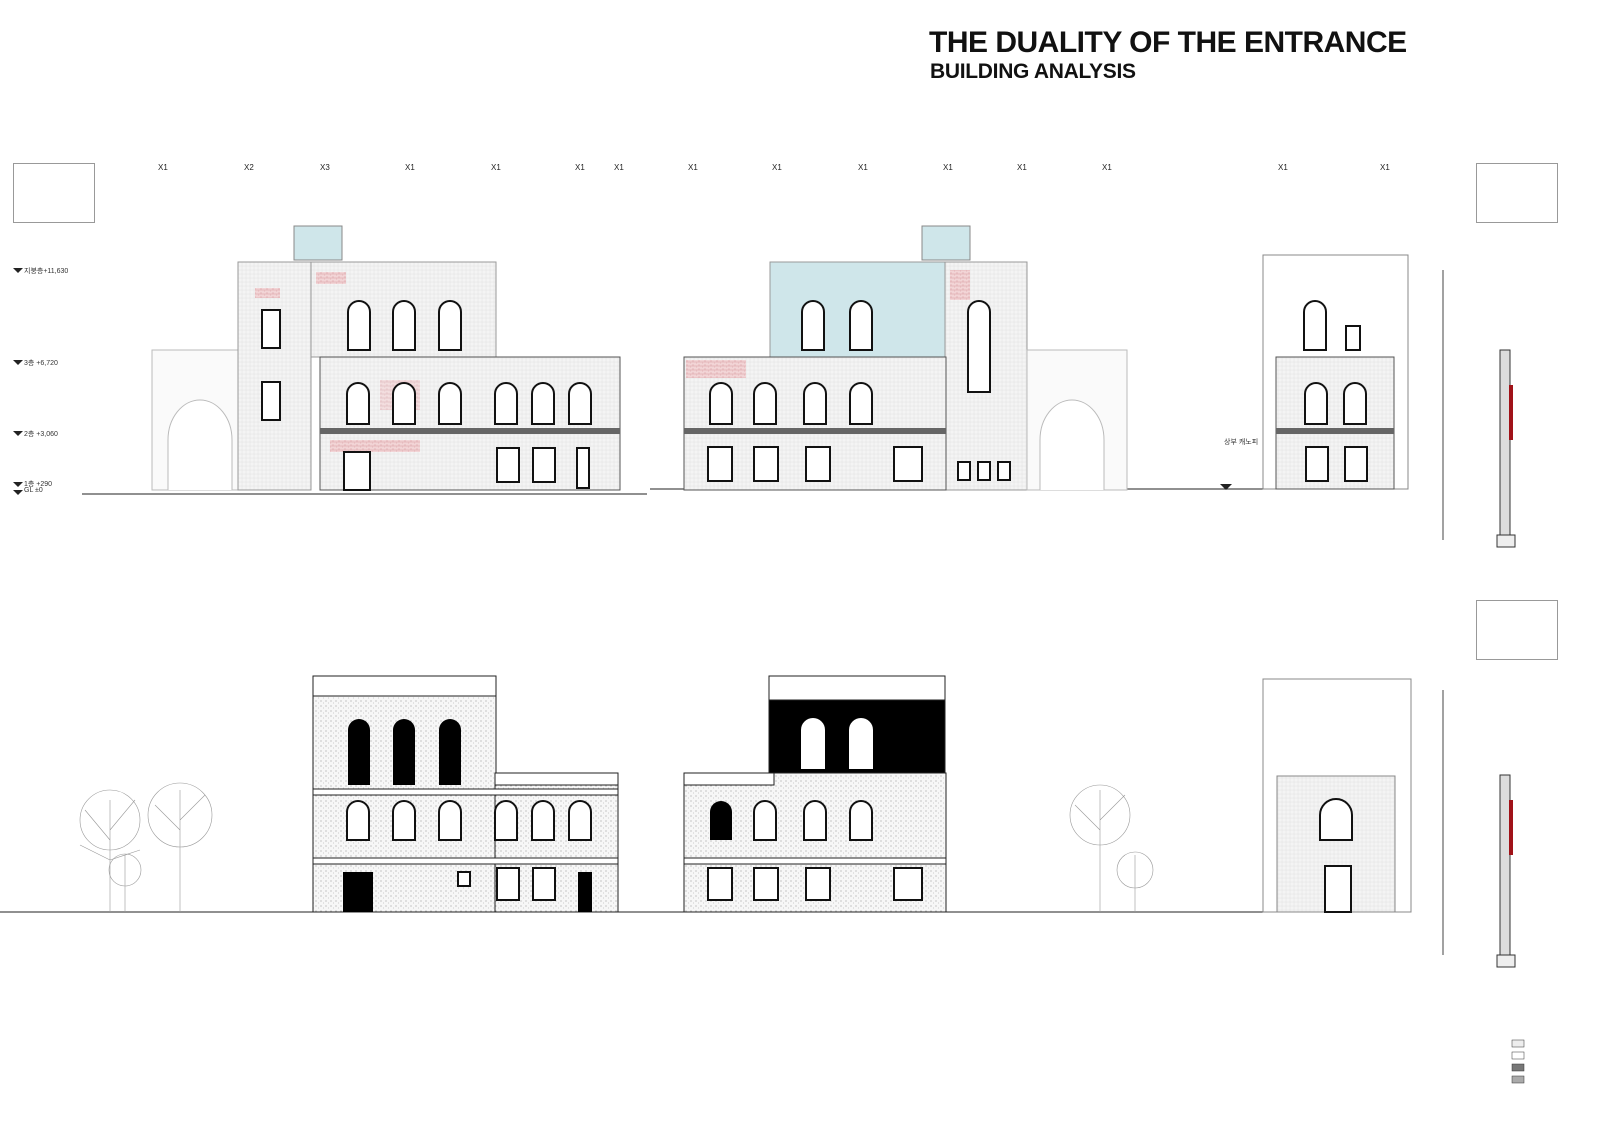 The height and width of the screenshot is (1131, 1600). Describe the element at coordinates (146, 847) in the screenshot. I see `tree-left` at that location.